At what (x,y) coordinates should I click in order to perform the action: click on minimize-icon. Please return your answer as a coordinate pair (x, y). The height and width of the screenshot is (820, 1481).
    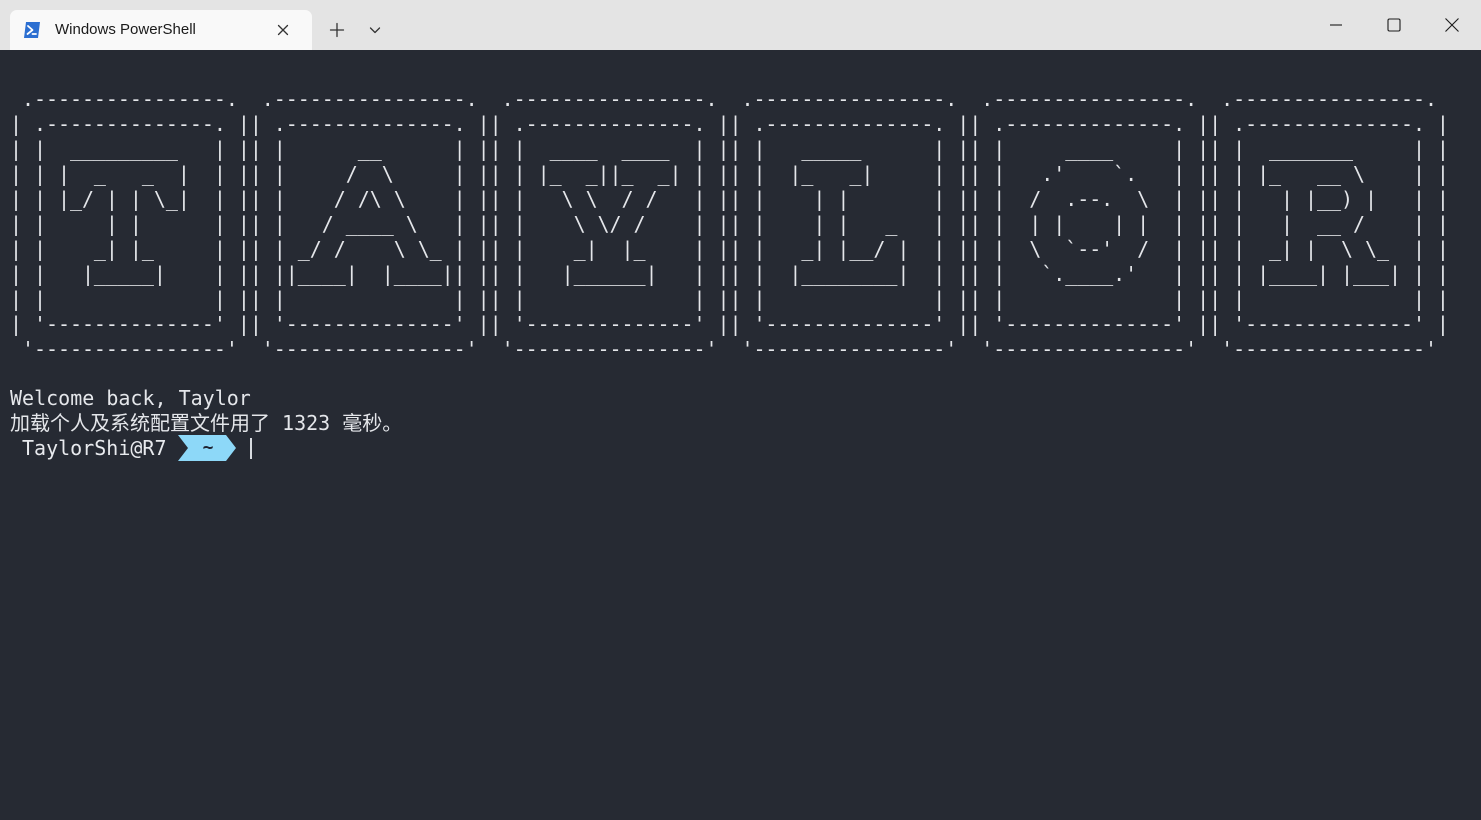
    Looking at the image, I should click on (1336, 25).